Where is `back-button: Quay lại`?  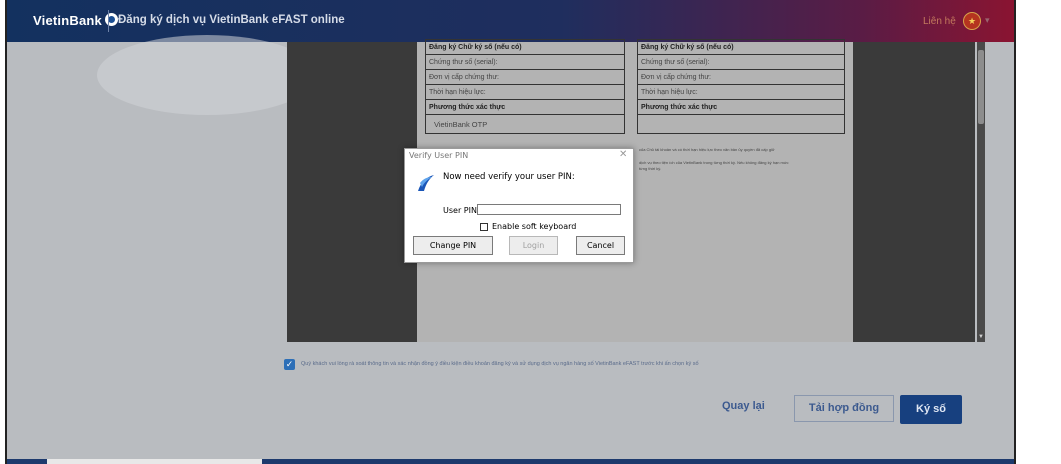
back-button: Quay lại is located at coordinates (743, 406).